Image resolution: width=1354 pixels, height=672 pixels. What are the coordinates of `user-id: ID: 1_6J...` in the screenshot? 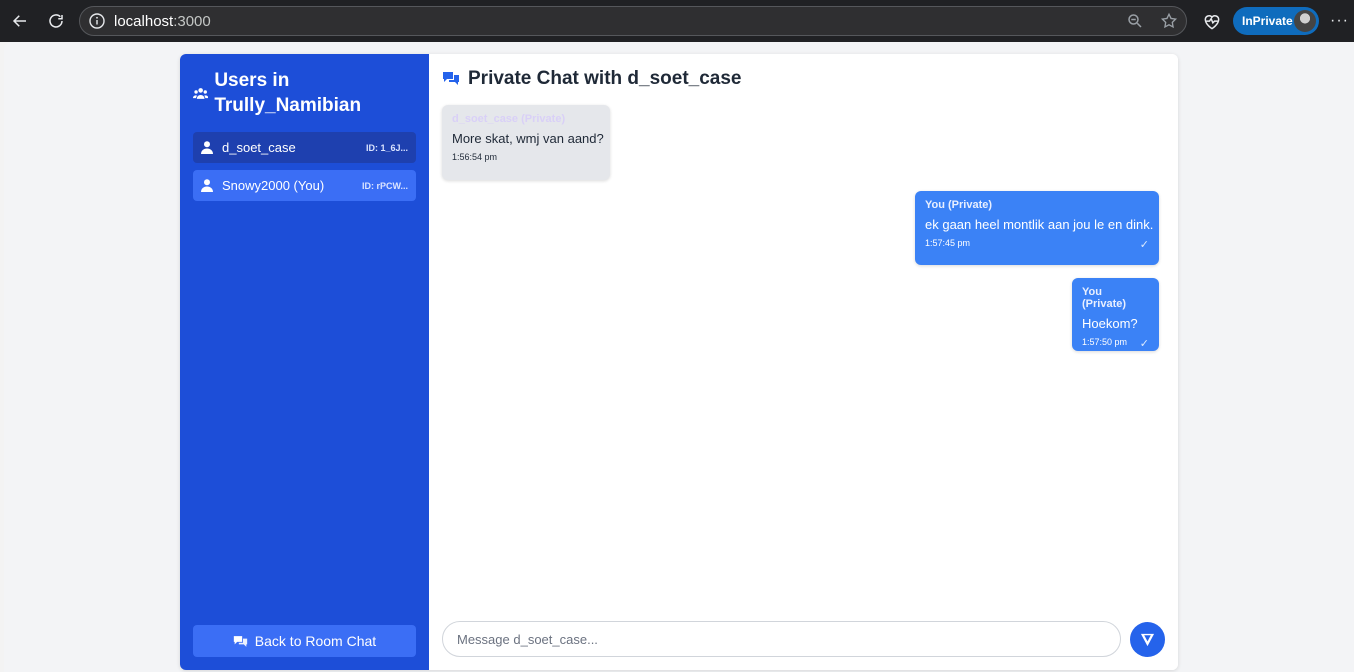 It's located at (386, 147).